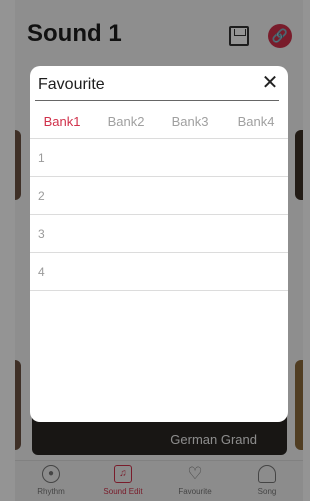 This screenshot has height=501, width=320. I want to click on divider, so click(157, 100).